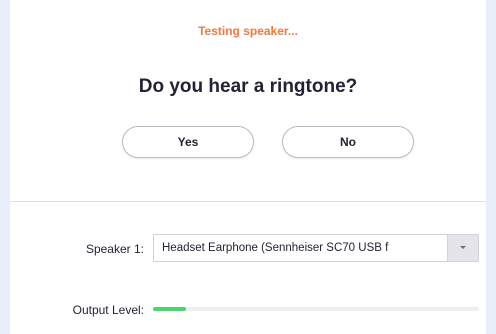  I want to click on yes-button: Yes, so click(188, 142).